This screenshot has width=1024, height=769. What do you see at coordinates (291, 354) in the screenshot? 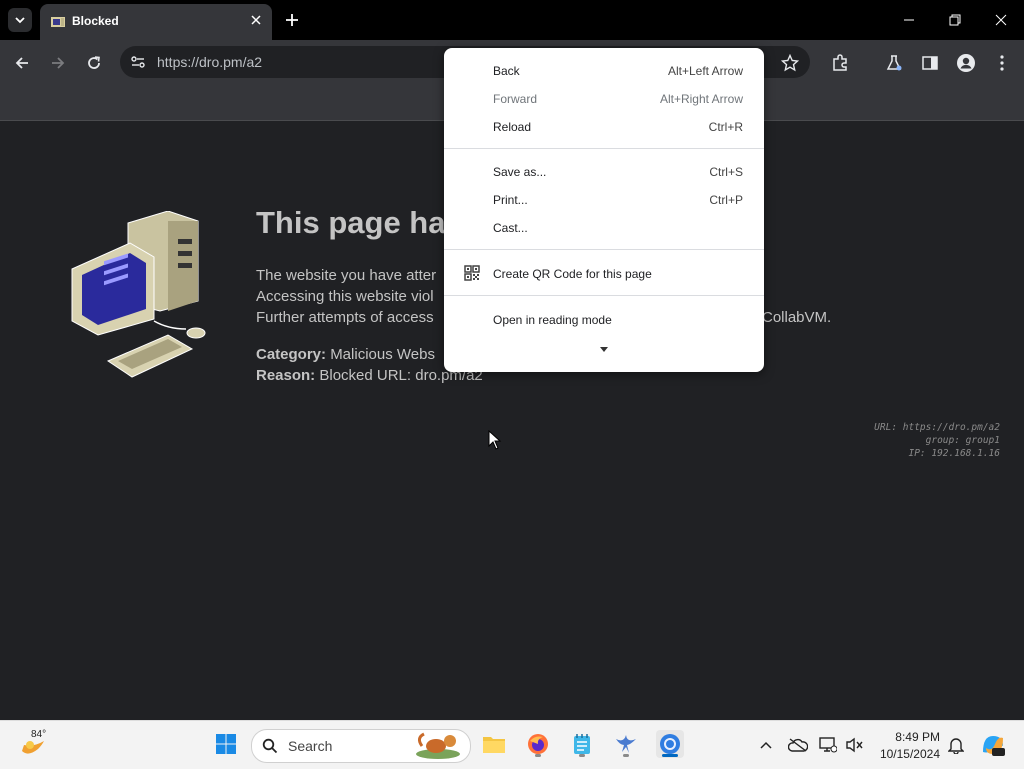
I see `category-label: Category:` at bounding box center [291, 354].